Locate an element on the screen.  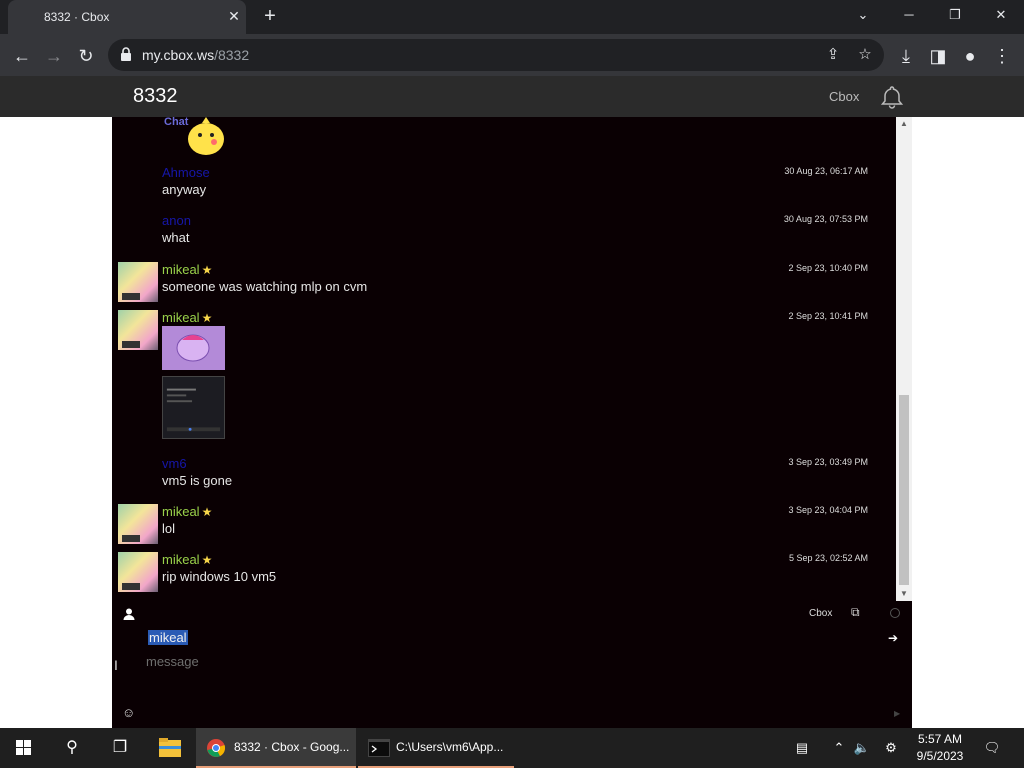
message-time: 30 Aug 23, 07:53 PM is located at coordinates (825, 219).